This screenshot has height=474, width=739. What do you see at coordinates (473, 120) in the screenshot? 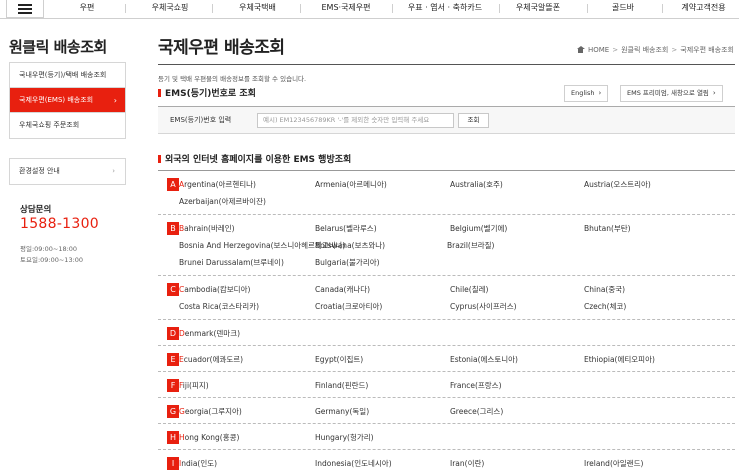
I see `search-button: 조회` at bounding box center [473, 120].